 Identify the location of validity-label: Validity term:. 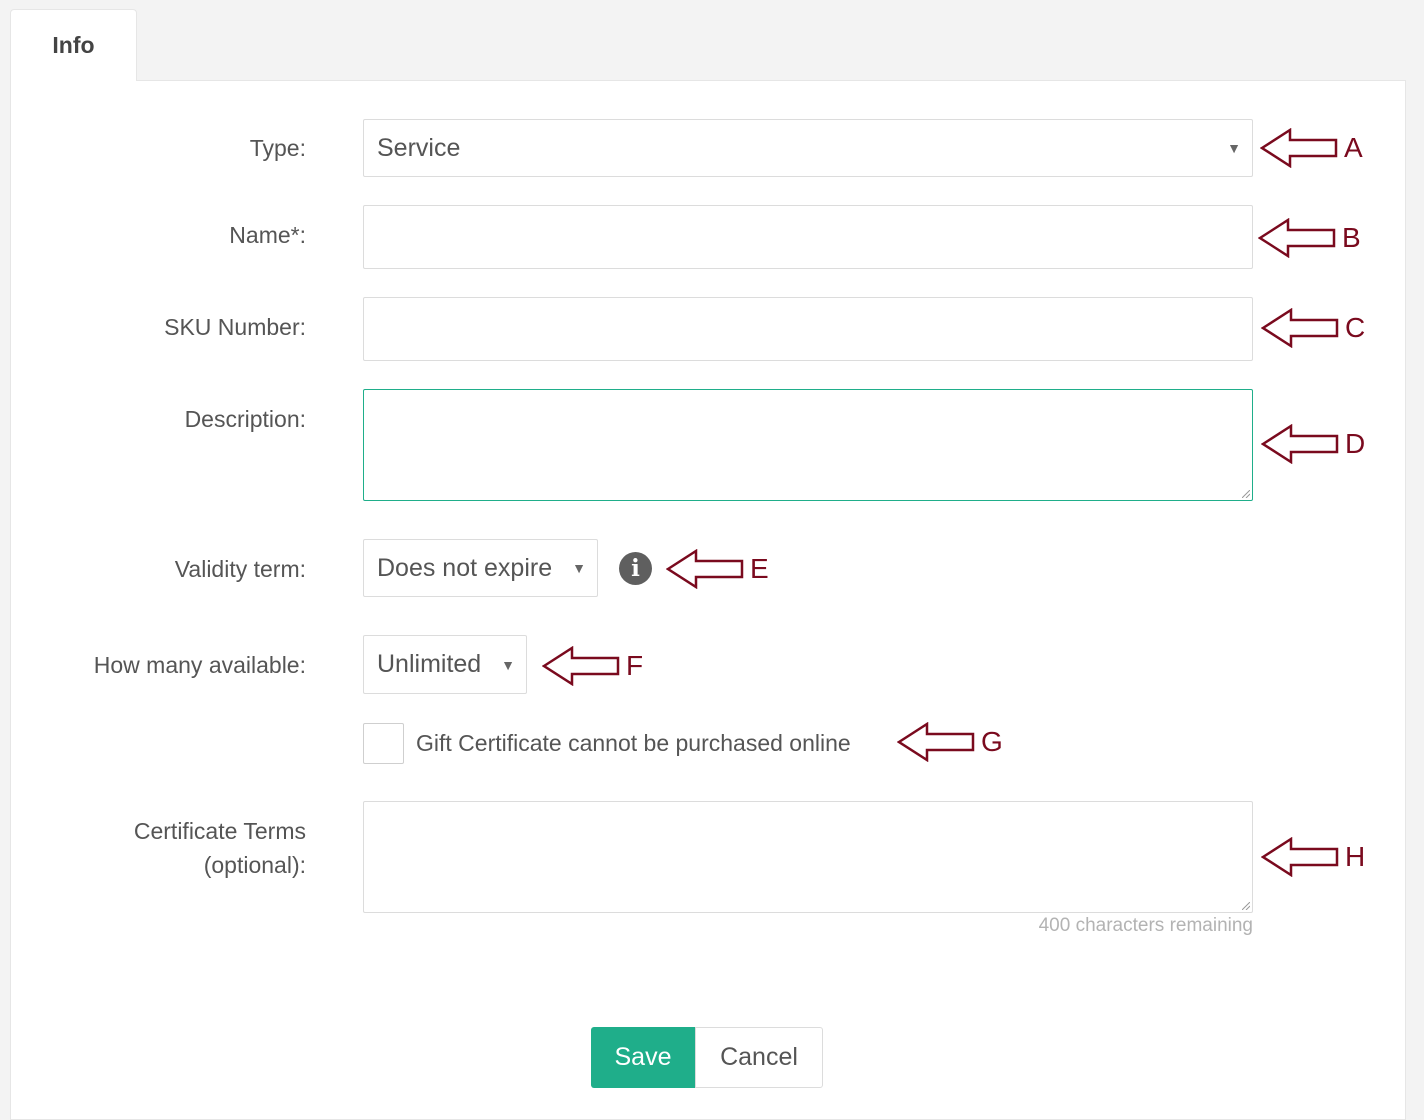
(240, 569).